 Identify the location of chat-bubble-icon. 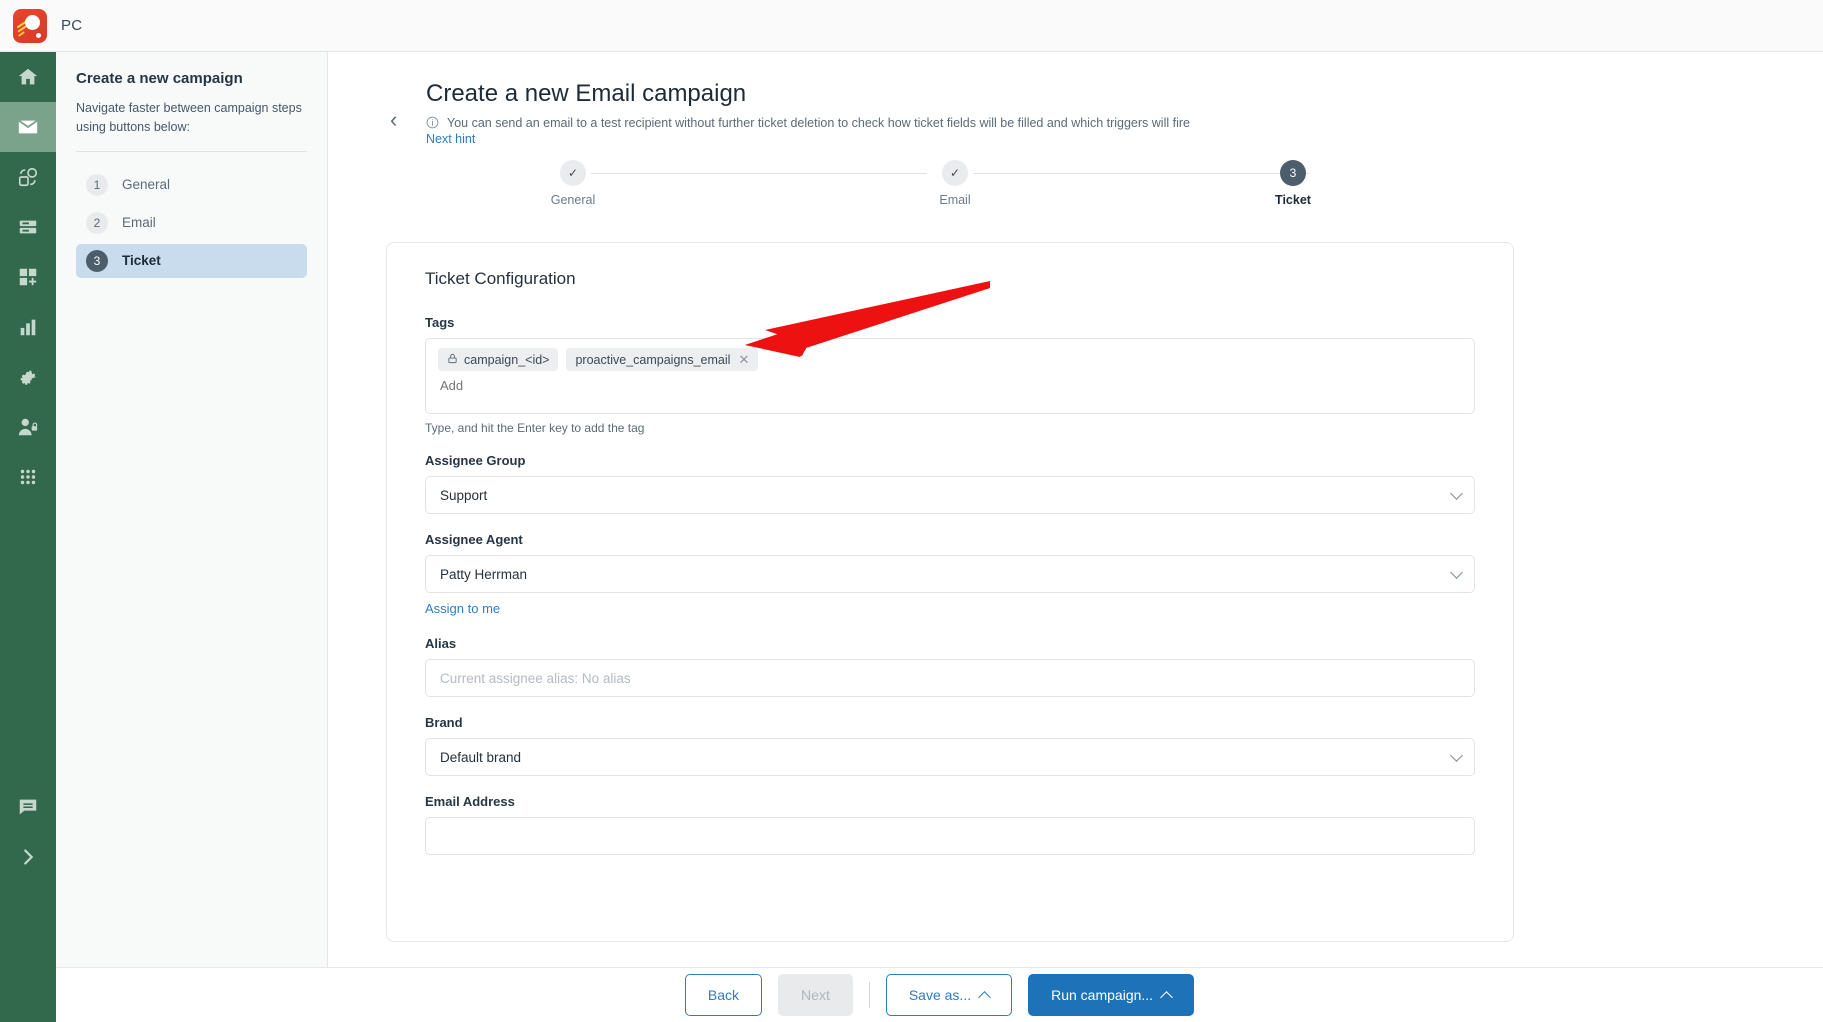
(28, 807).